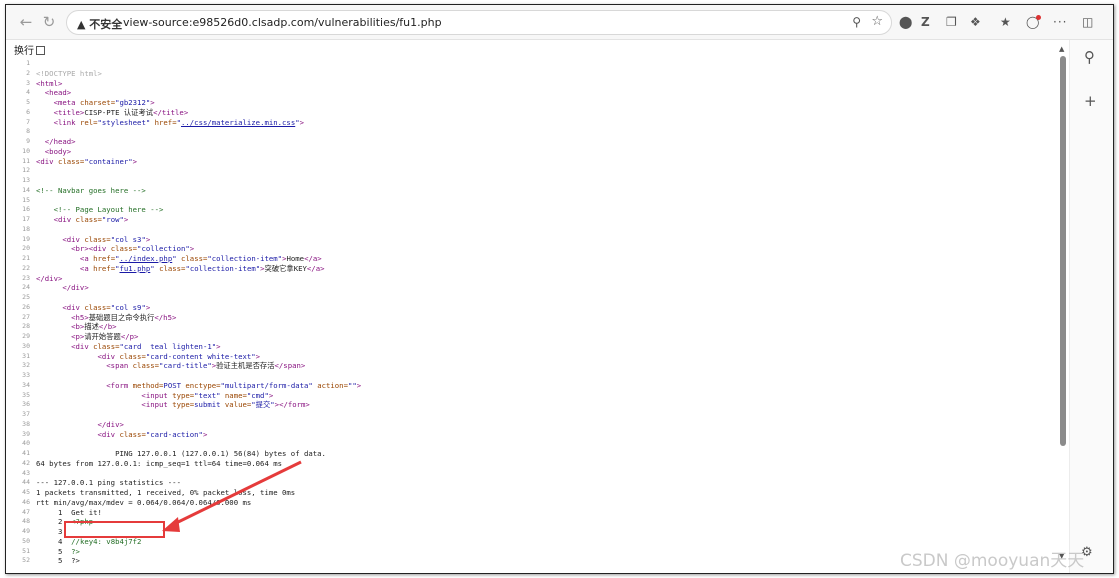  What do you see at coordinates (102, 336) in the screenshot?
I see `source-token: 请开始答题` at bounding box center [102, 336].